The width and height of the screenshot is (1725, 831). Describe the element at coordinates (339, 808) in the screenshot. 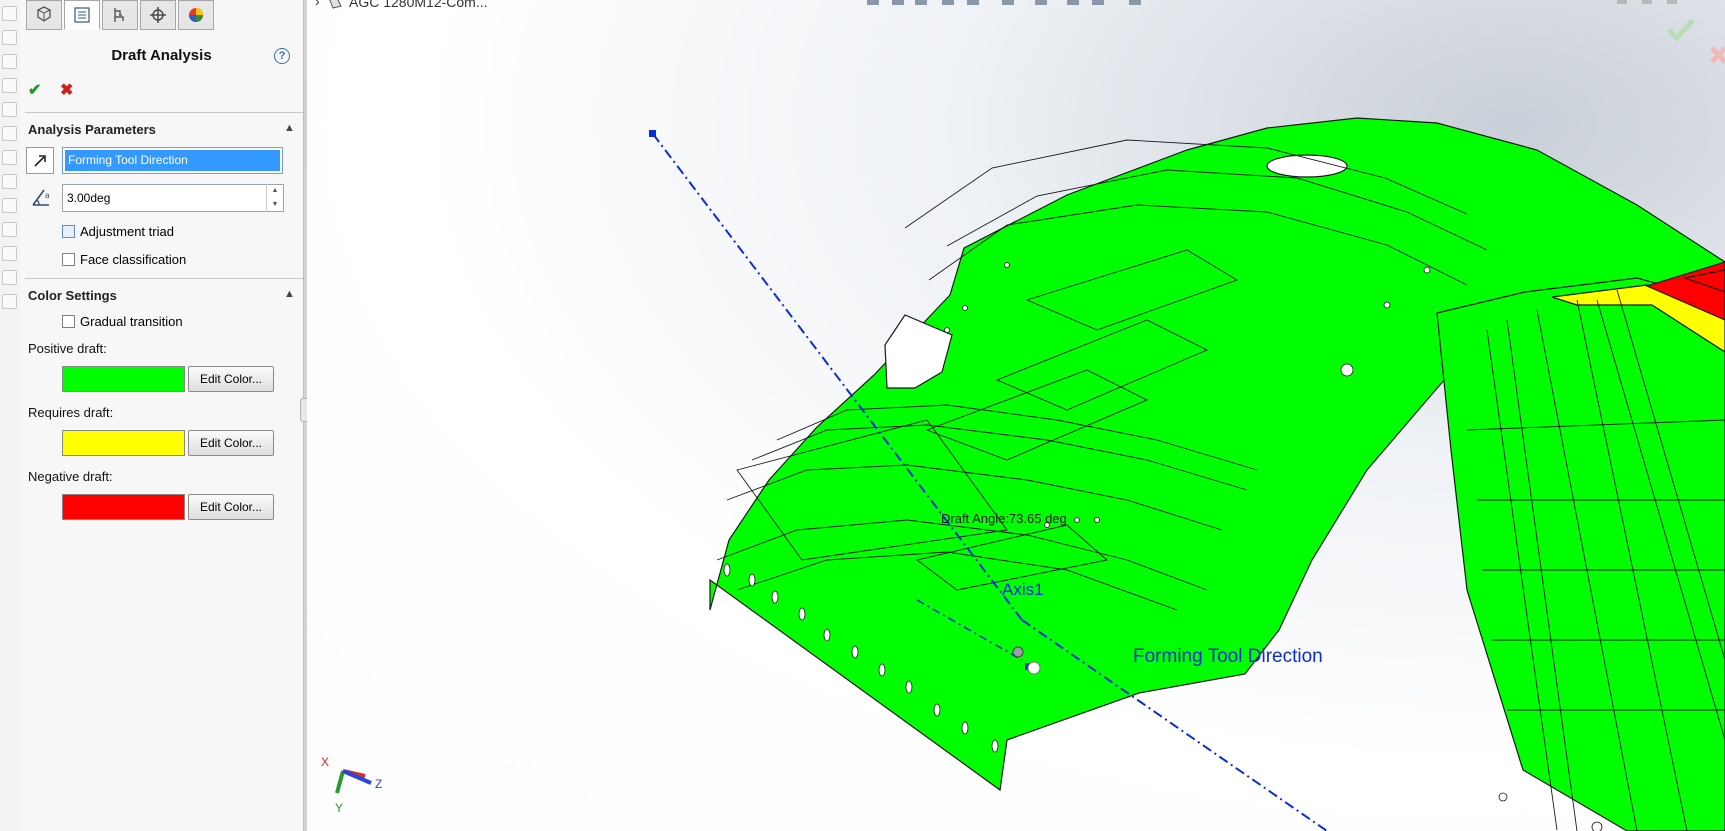

I see `triad-y-label: Y` at that location.